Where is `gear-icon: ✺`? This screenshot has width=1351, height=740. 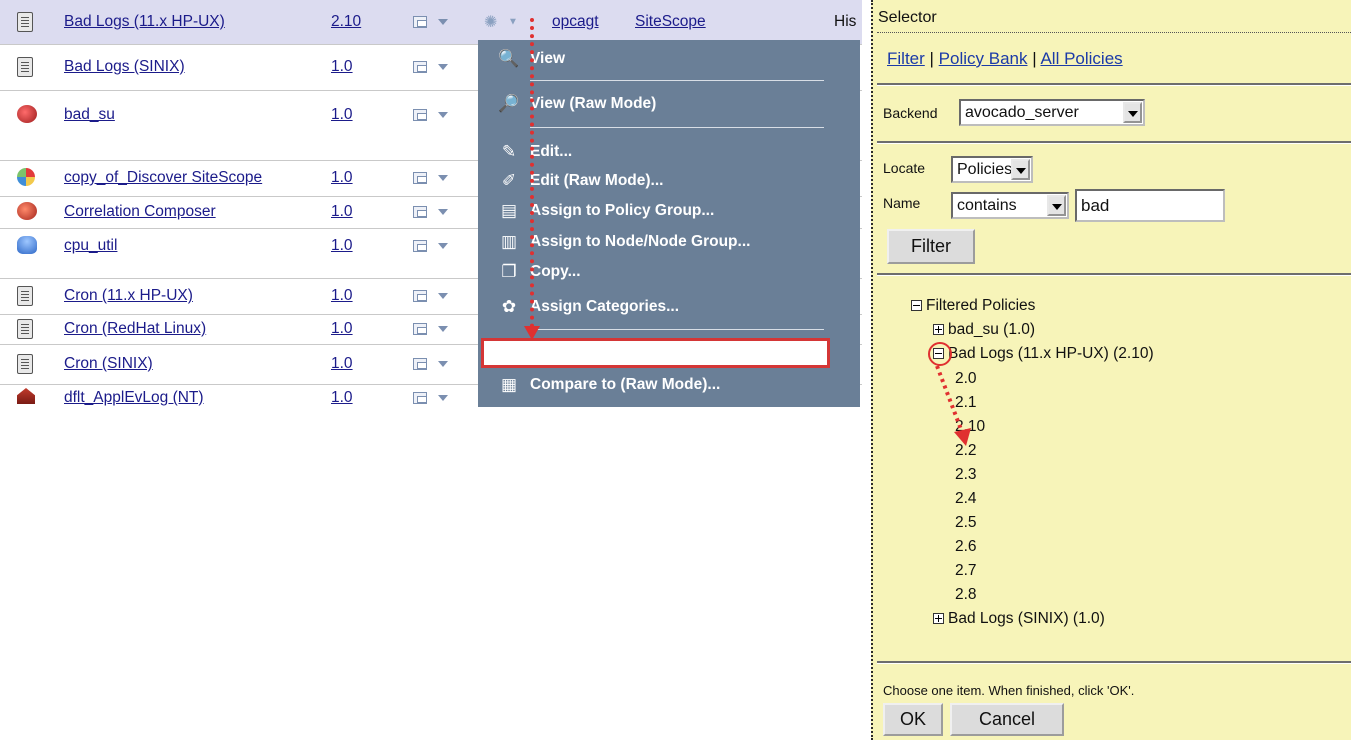 gear-icon: ✺ is located at coordinates (490, 22).